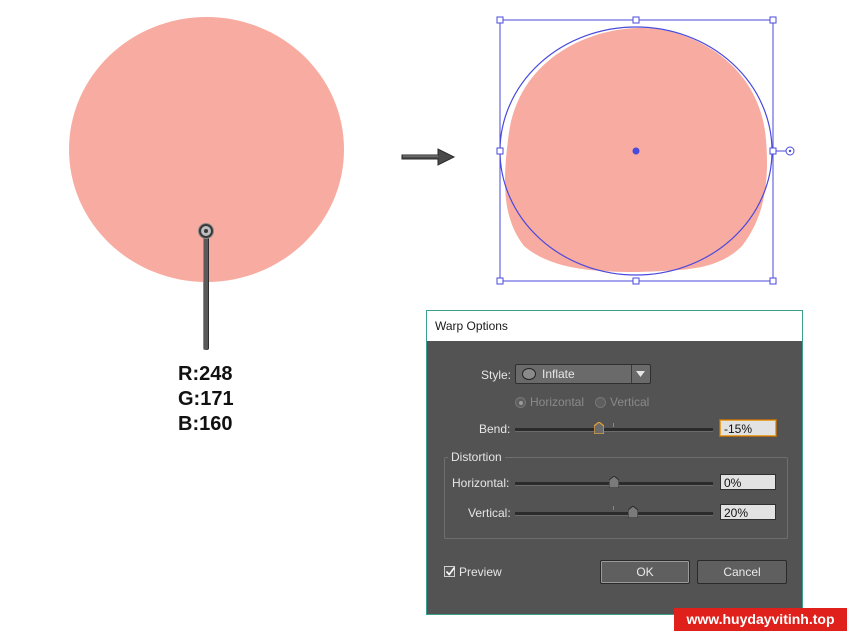  Describe the element at coordinates (748, 428) in the screenshot. I see `bend-value-field: -15%` at that location.